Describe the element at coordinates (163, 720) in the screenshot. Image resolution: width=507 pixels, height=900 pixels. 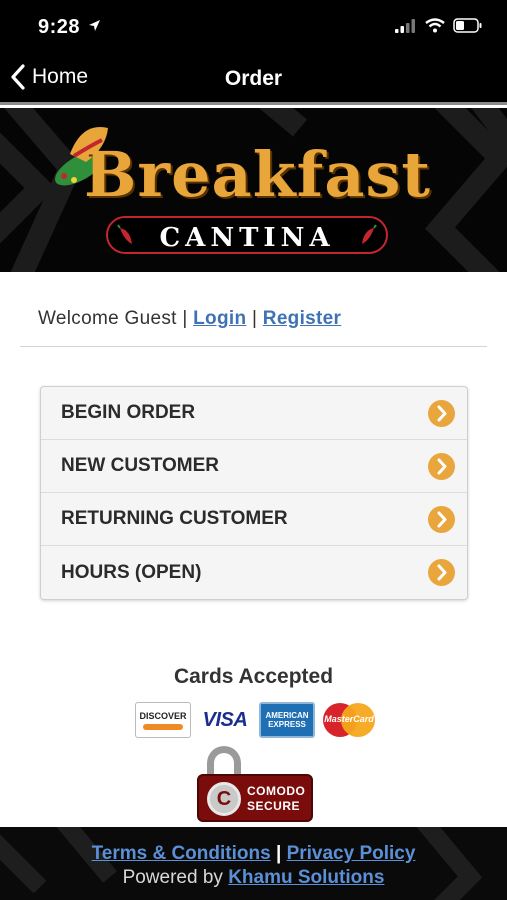
I see `discover-card-logo: DISCOVER` at that location.